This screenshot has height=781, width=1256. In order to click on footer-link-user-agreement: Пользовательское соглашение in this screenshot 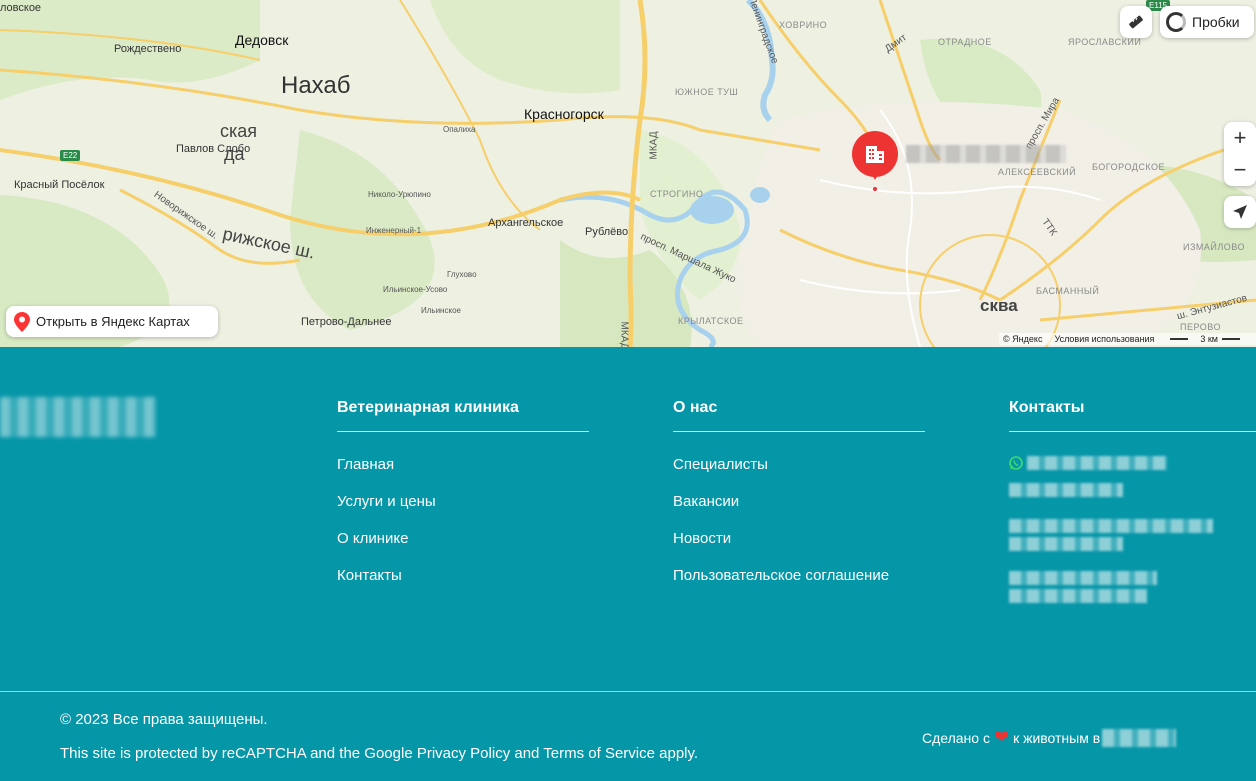, I will do `click(799, 585)`.